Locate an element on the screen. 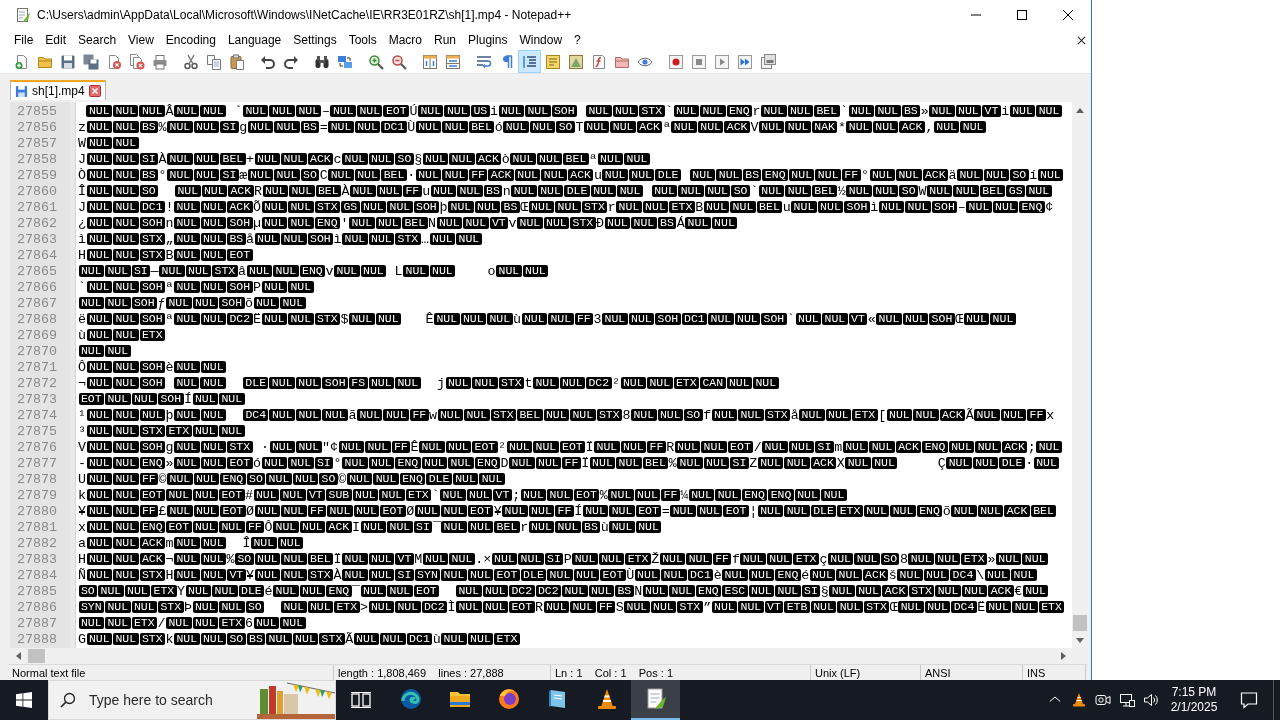 This screenshot has width=1280, height=720. code-line: NUL NUL is located at coordinates (104, 351).